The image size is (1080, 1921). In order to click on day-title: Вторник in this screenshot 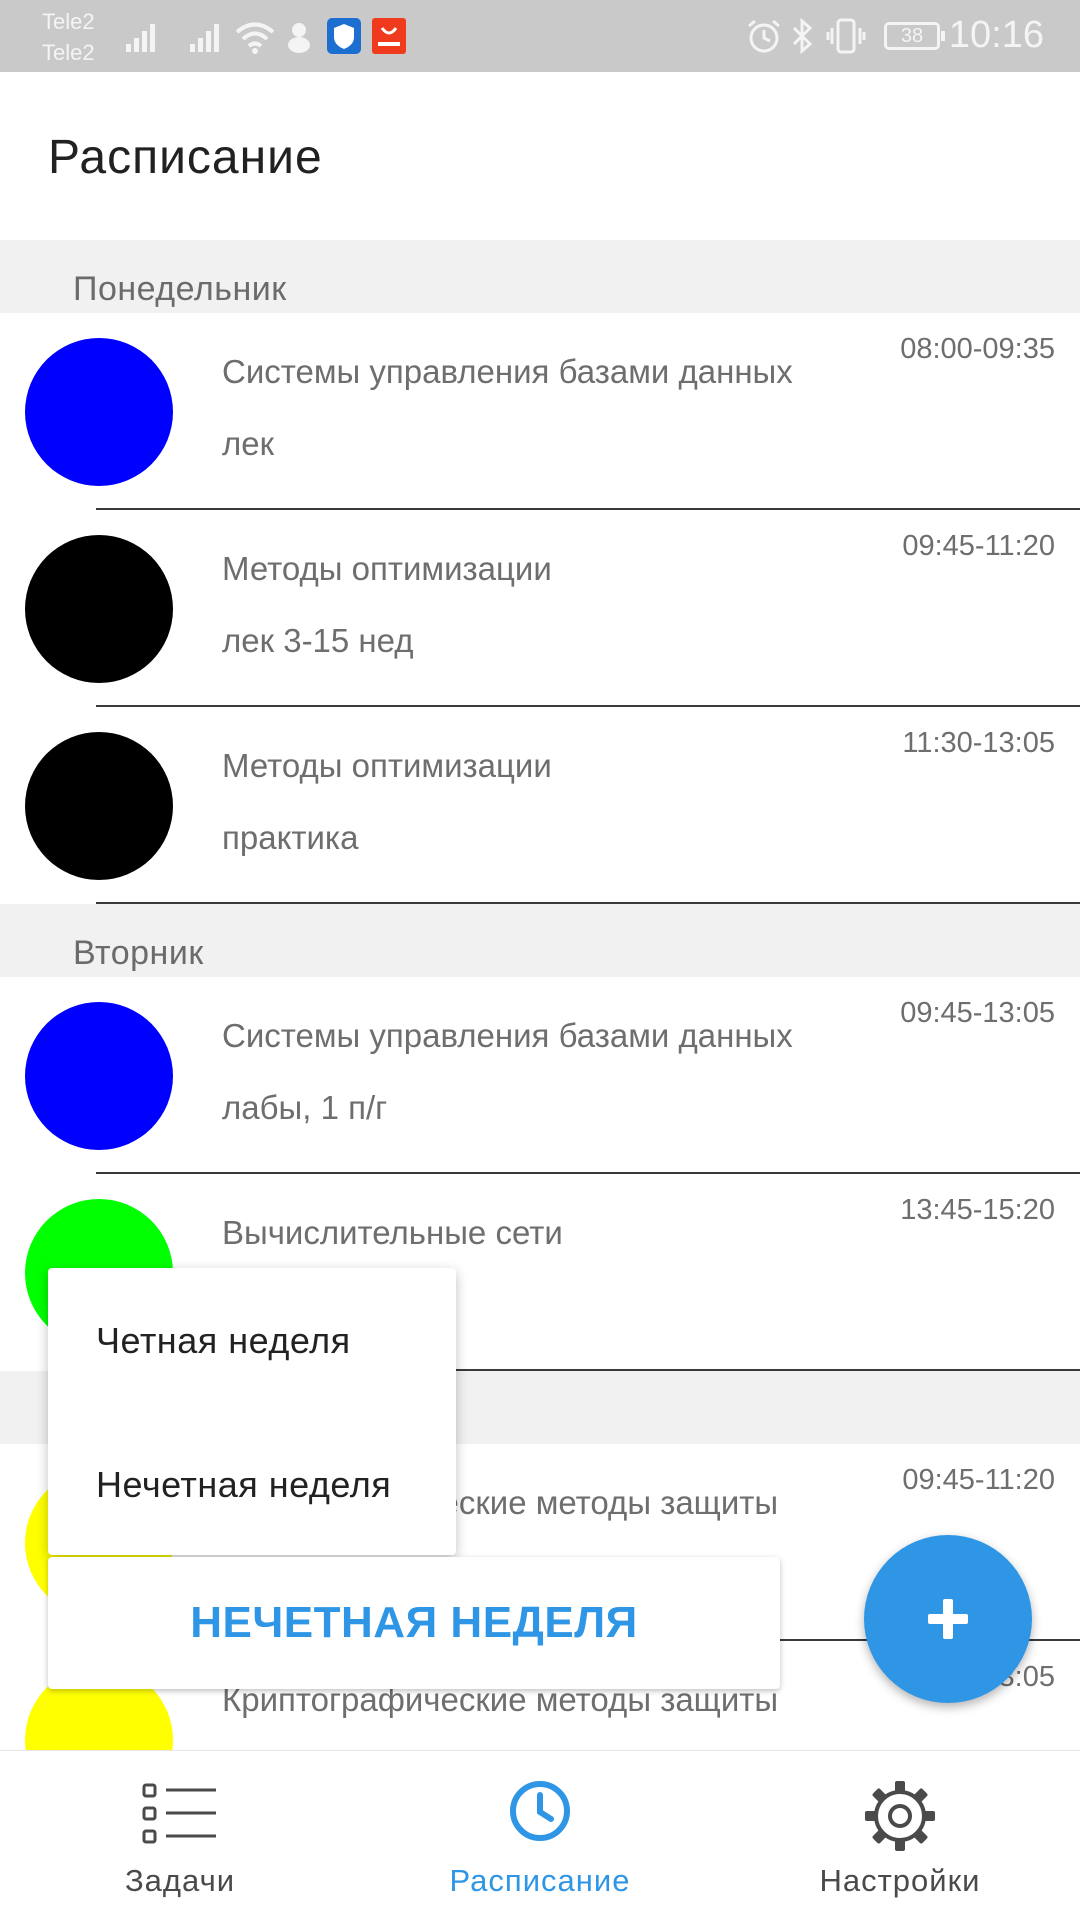, I will do `click(138, 953)`.